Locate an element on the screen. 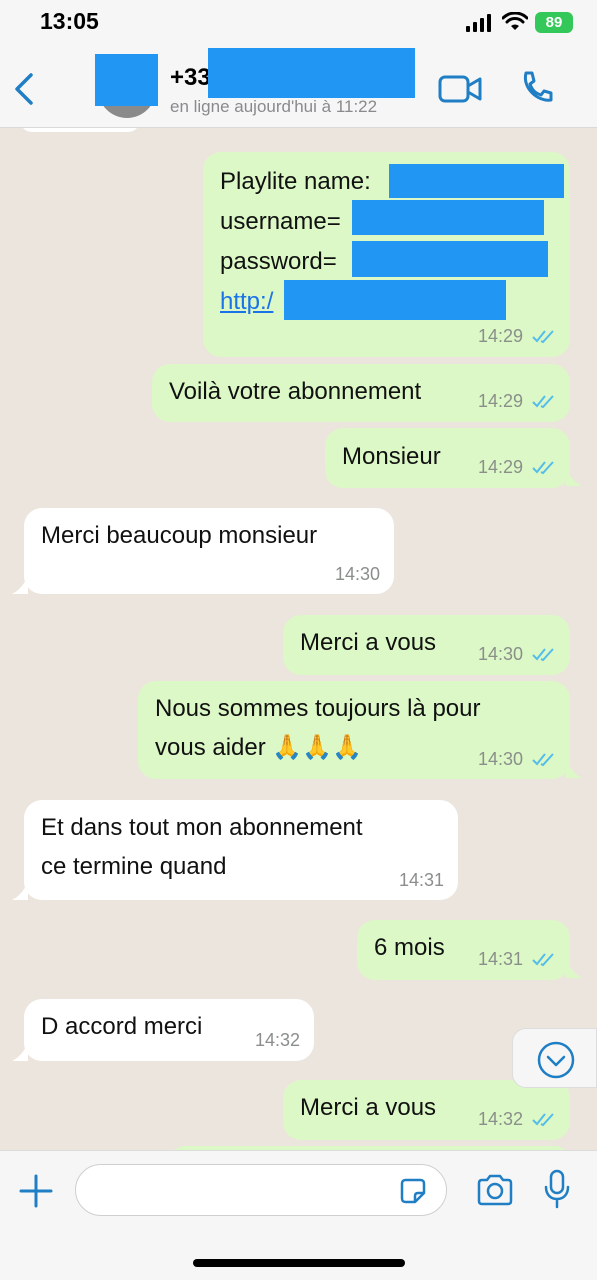 This screenshot has width=597, height=1280. message-bubble-outgoing: Monsieur 14:29 is located at coordinates (447, 458).